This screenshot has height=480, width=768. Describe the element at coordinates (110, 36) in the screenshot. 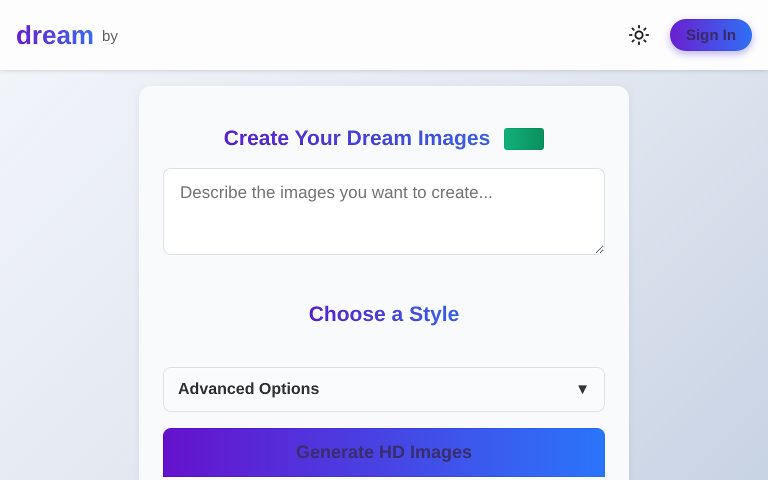

I see `byline: by` at that location.